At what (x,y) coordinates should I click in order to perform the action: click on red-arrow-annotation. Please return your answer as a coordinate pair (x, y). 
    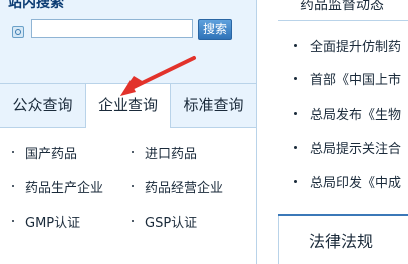
    Looking at the image, I should click on (158, 76).